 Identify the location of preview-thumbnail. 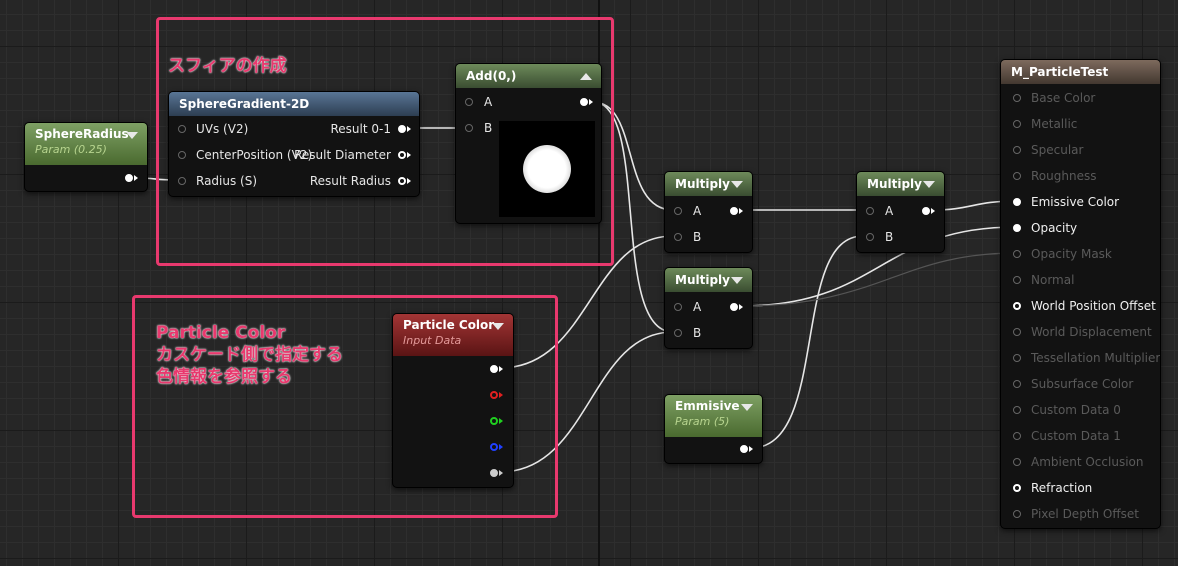
(547, 169).